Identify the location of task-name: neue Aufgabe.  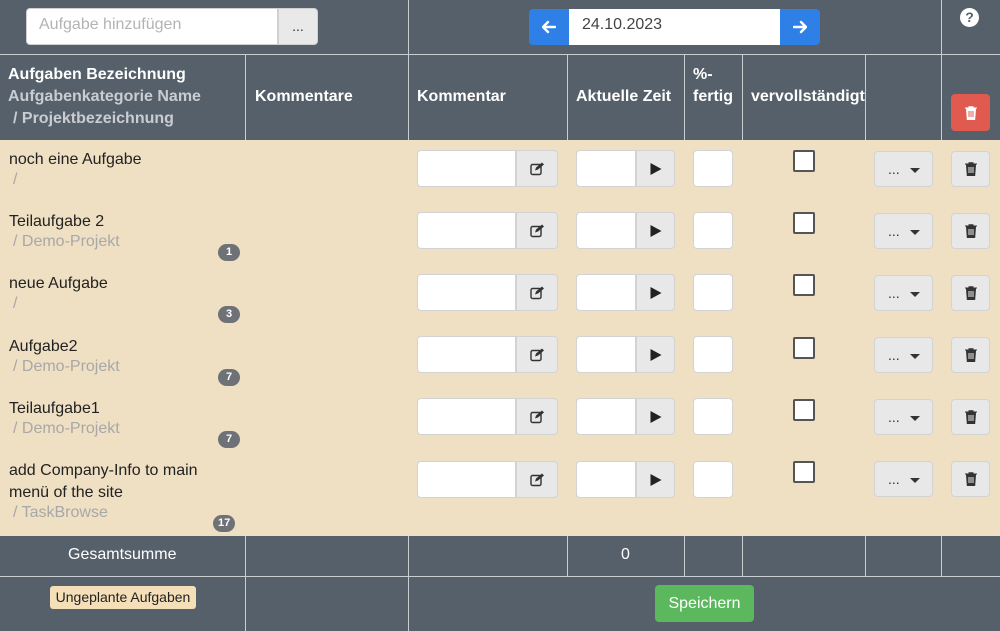
(58, 283).